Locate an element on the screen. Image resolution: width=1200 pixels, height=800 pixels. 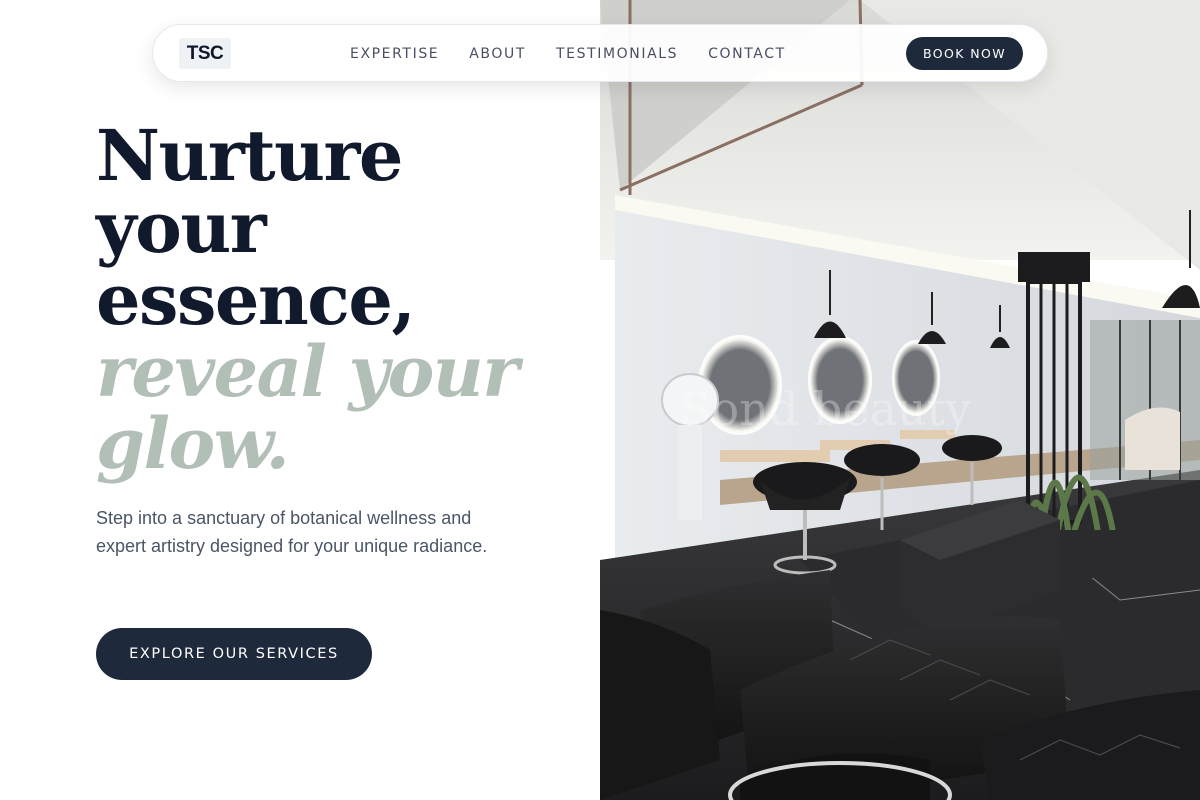
headline-accent-line-2: glow. is located at coordinates (193, 443).